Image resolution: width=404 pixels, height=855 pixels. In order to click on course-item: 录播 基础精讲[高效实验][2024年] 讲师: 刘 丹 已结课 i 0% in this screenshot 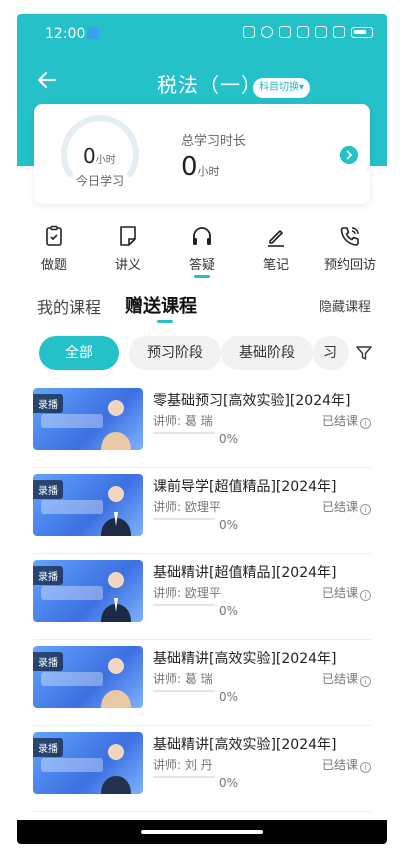, I will do `click(202, 772)`.